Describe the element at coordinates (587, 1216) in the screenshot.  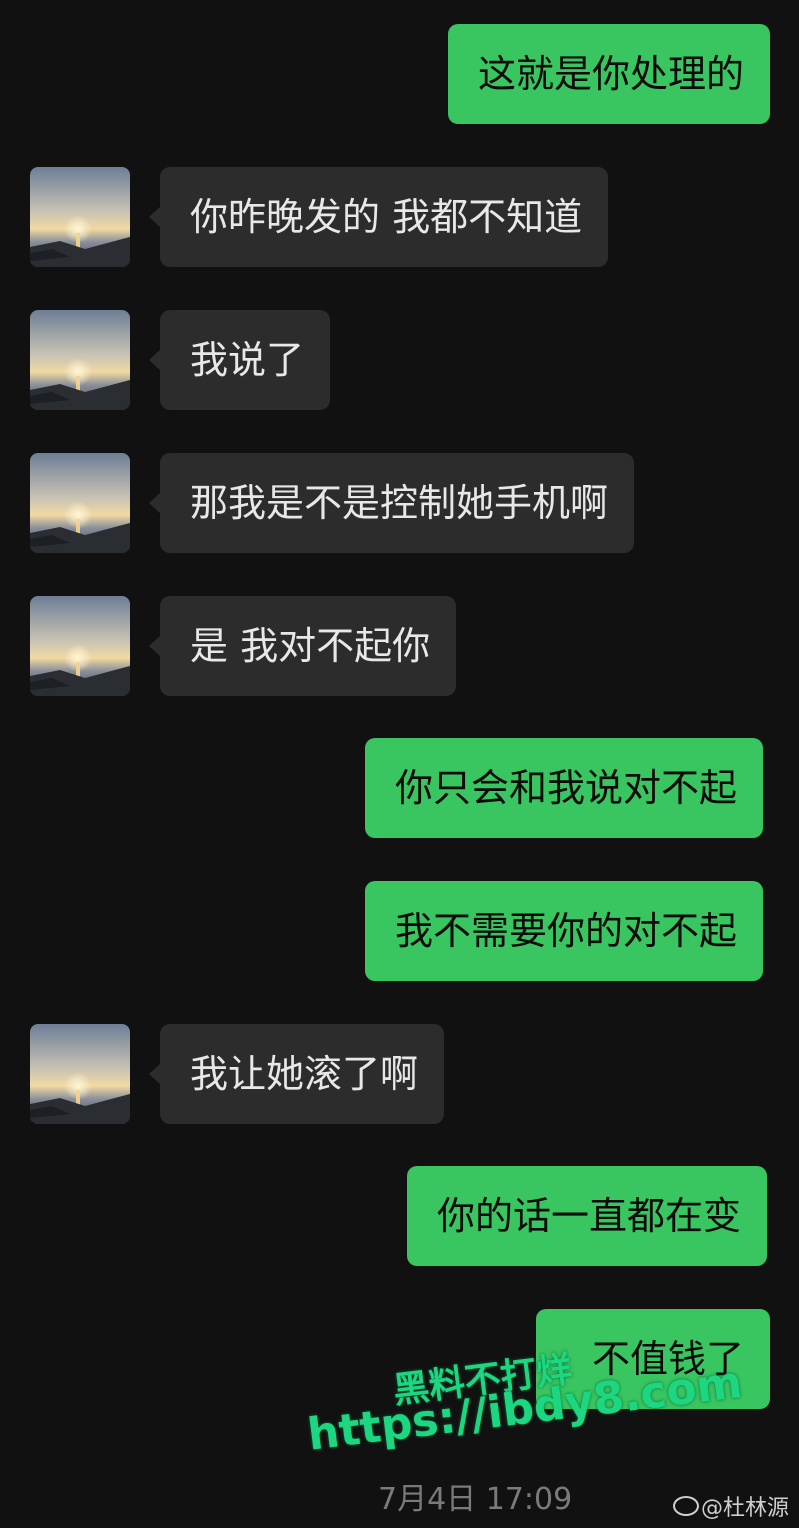
I see `message-bubble-outgoing: 你的话一直都在变` at that location.